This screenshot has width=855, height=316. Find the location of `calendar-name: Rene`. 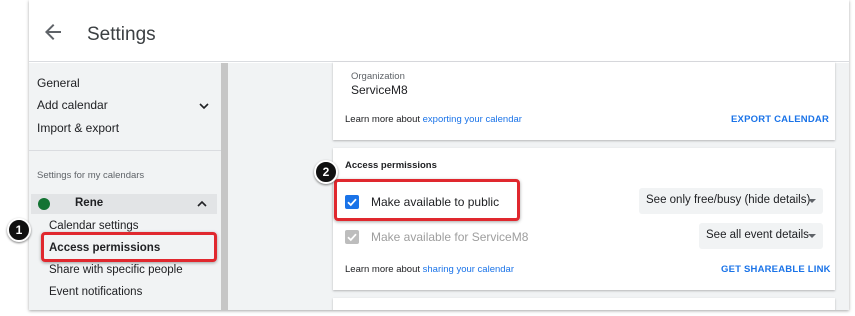

calendar-name: Rene is located at coordinates (89, 203).